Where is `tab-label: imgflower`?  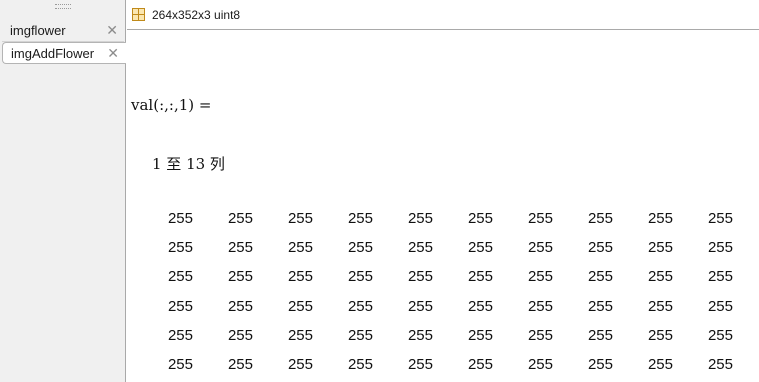 tab-label: imgflower is located at coordinates (38, 30).